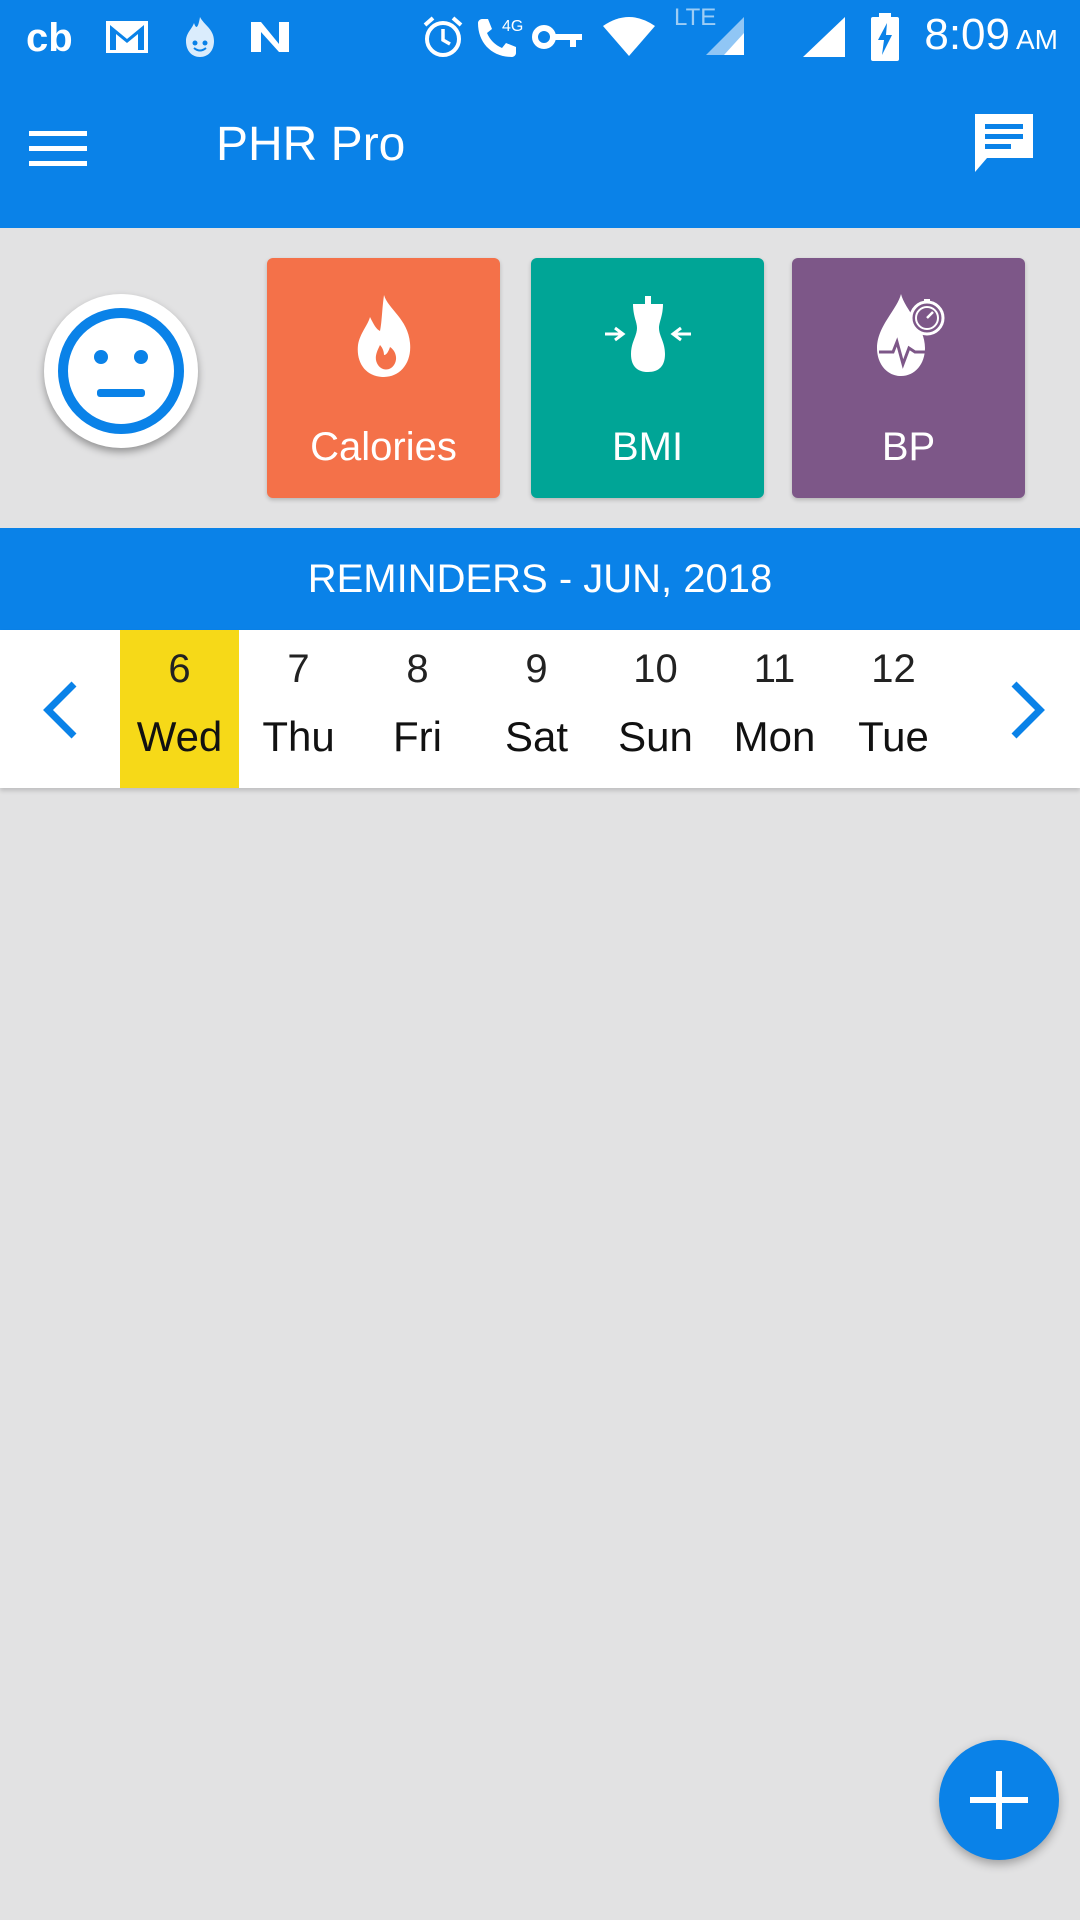 This screenshot has height=1920, width=1080. What do you see at coordinates (908, 336) in the screenshot?
I see `blood-pressure-drop-icon` at bounding box center [908, 336].